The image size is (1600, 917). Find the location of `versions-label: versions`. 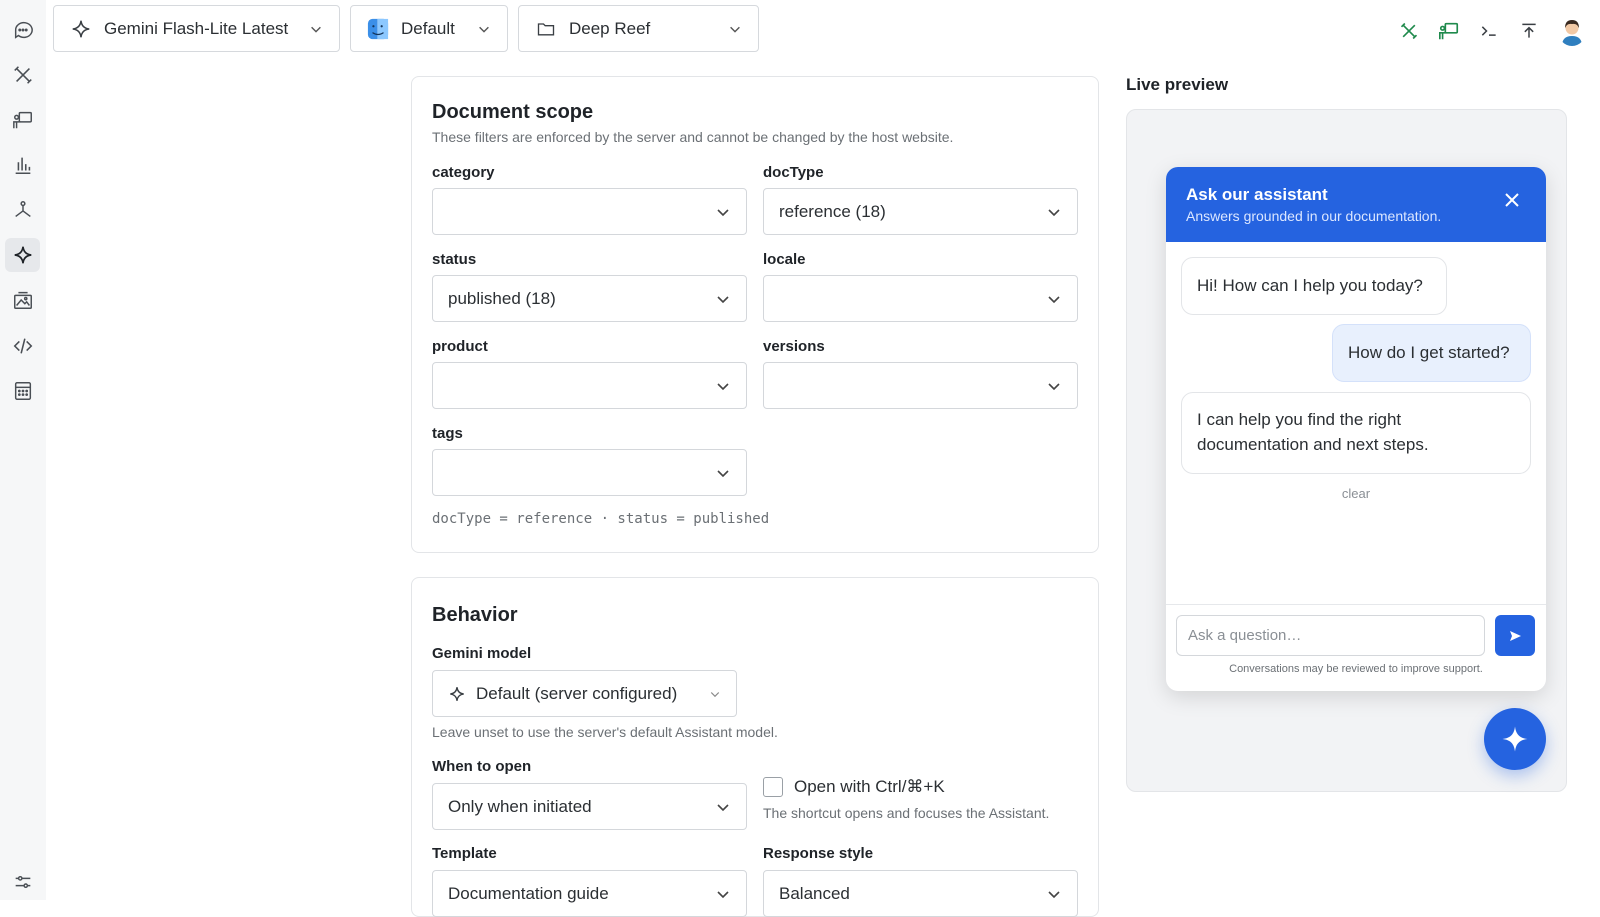

versions-label: versions is located at coordinates (794, 346).